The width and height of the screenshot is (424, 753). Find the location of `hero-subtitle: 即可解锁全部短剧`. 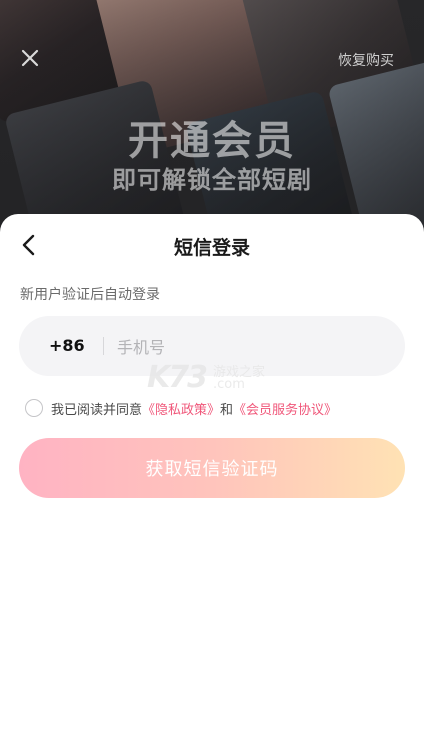

hero-subtitle: 即可解锁全部短剧 is located at coordinates (212, 180).